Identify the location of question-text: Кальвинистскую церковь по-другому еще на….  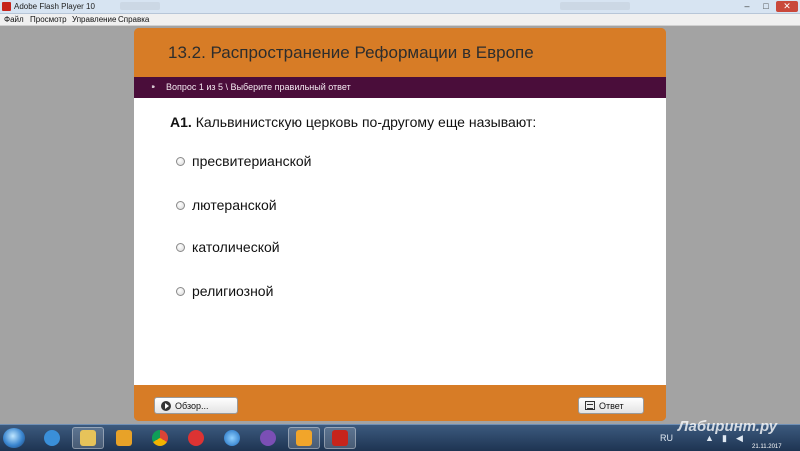
(366, 122).